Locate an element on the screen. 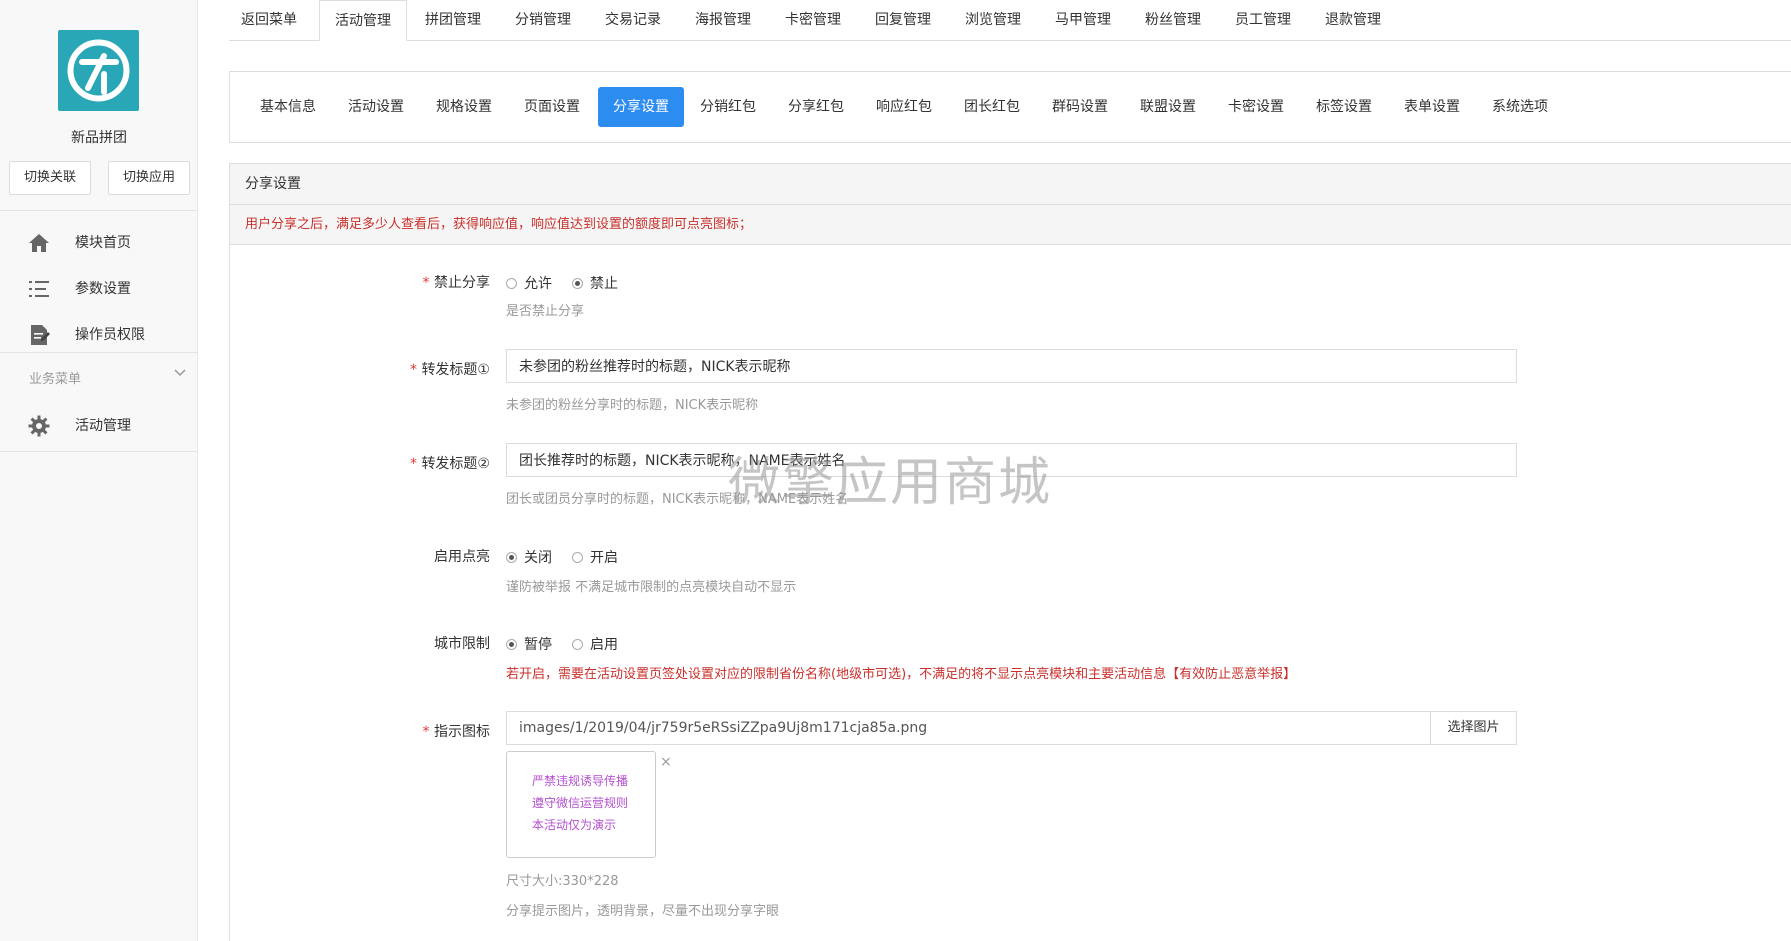 This screenshot has height=941, width=1791. tab-group-buy-management: 拼团管理 is located at coordinates (453, 20).